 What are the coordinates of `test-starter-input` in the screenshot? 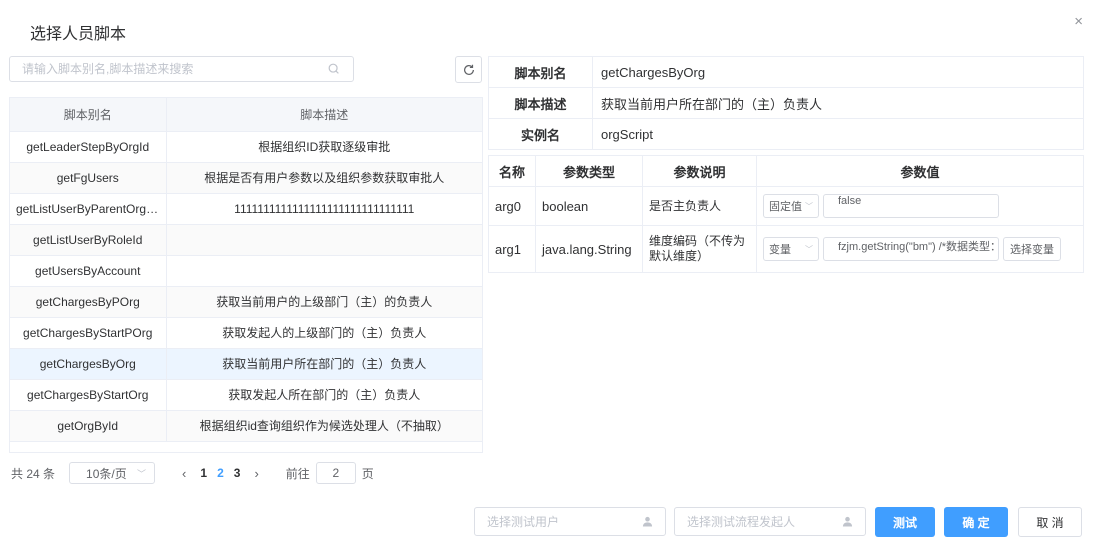 It's located at (764, 521).